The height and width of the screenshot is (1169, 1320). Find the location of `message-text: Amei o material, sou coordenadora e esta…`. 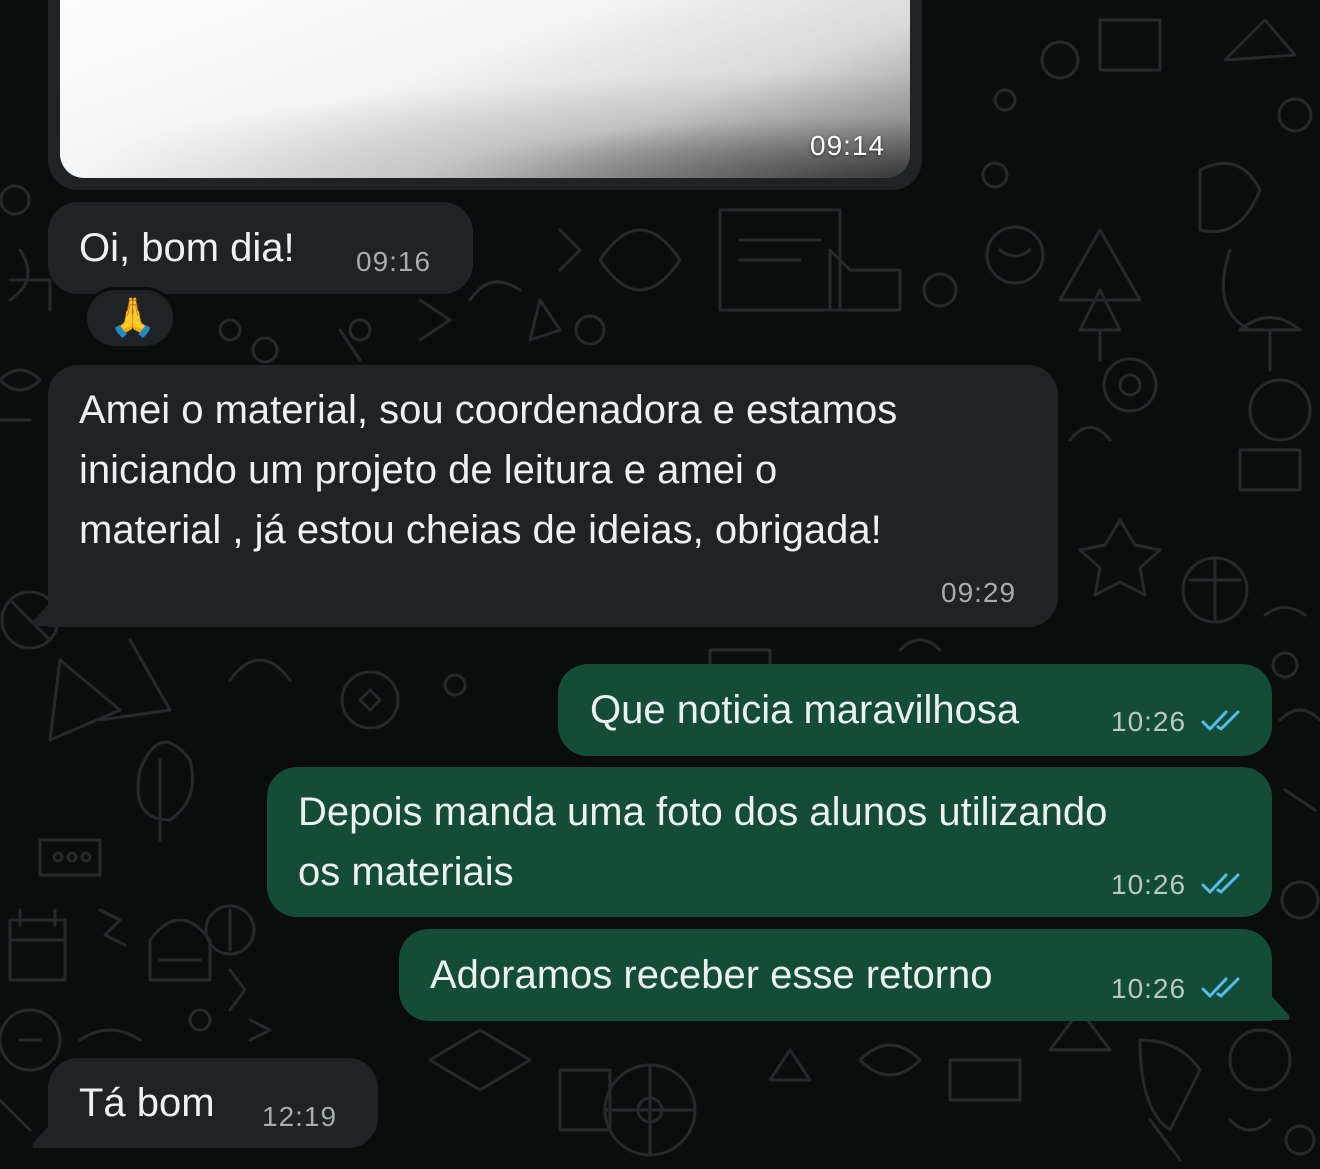

message-text: Amei o material, sou coordenadora e esta… is located at coordinates (488, 470).